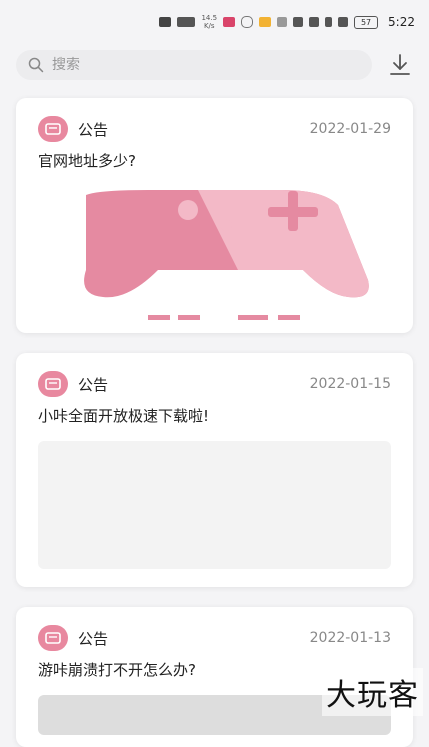  What do you see at coordinates (186, 22) in the screenshot?
I see `signal-icon` at bounding box center [186, 22].